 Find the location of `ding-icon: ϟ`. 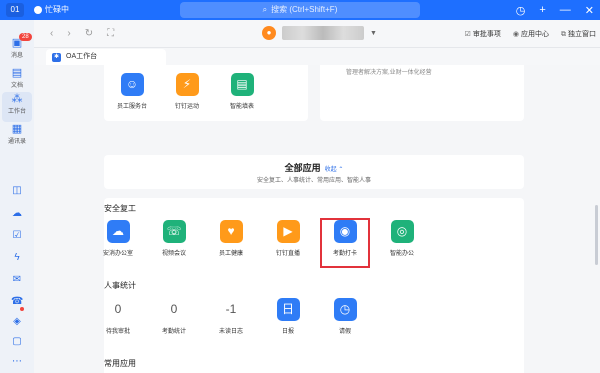

ding-icon: ϟ is located at coordinates (17, 258).